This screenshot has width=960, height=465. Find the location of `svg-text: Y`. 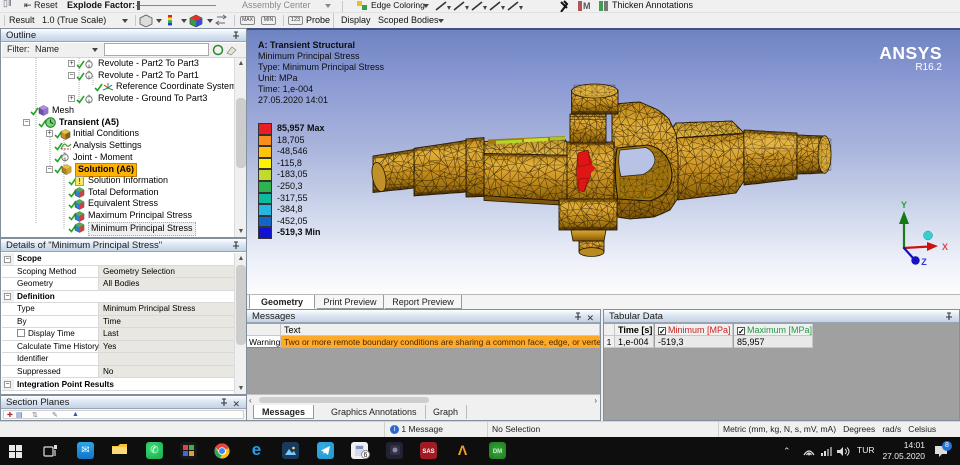

svg-text: Y is located at coordinates (904, 205).